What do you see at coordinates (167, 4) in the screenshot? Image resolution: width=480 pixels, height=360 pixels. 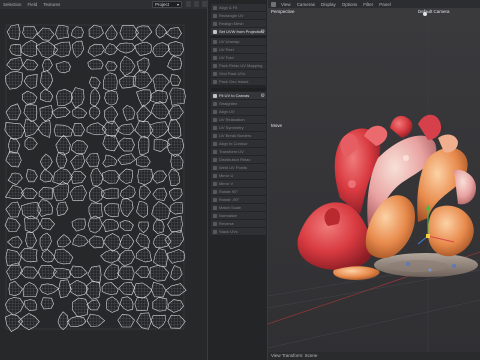 I see `uv-channel-select: Project ▾` at bounding box center [167, 4].